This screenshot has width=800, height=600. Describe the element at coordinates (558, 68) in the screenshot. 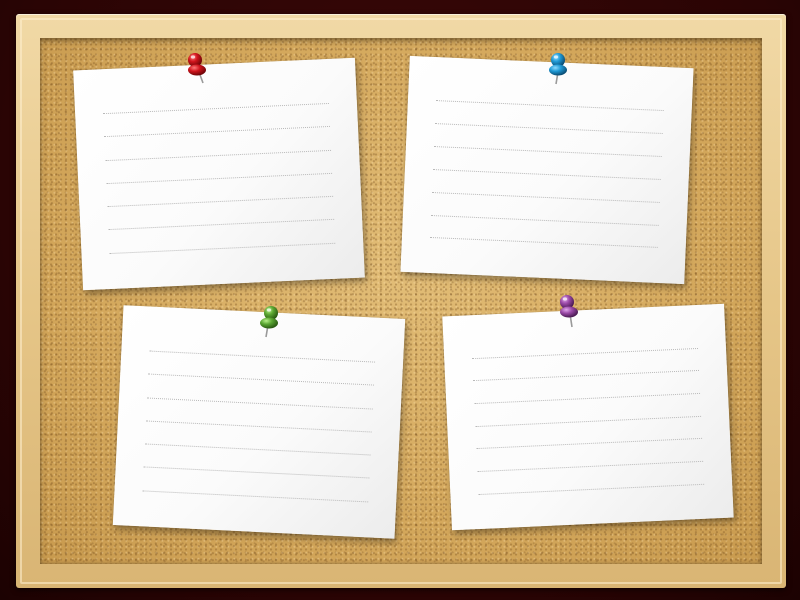

I see `blue-pushpin-icon` at that location.